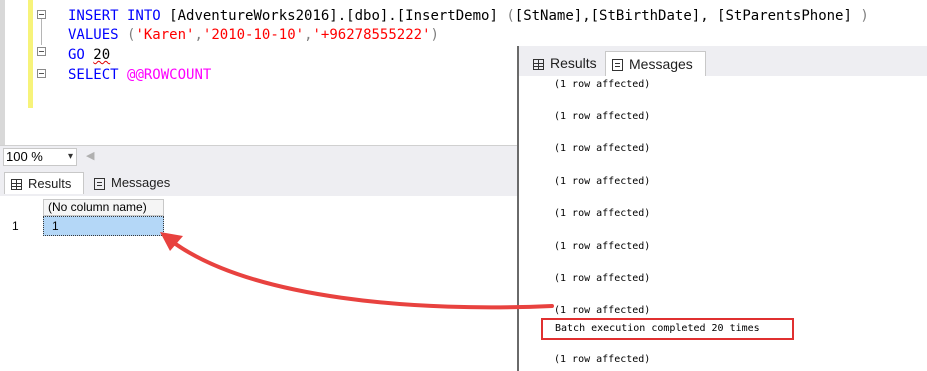 This screenshot has width=927, height=371. I want to click on zoom-dropdown: 100 % ▾, so click(40, 157).